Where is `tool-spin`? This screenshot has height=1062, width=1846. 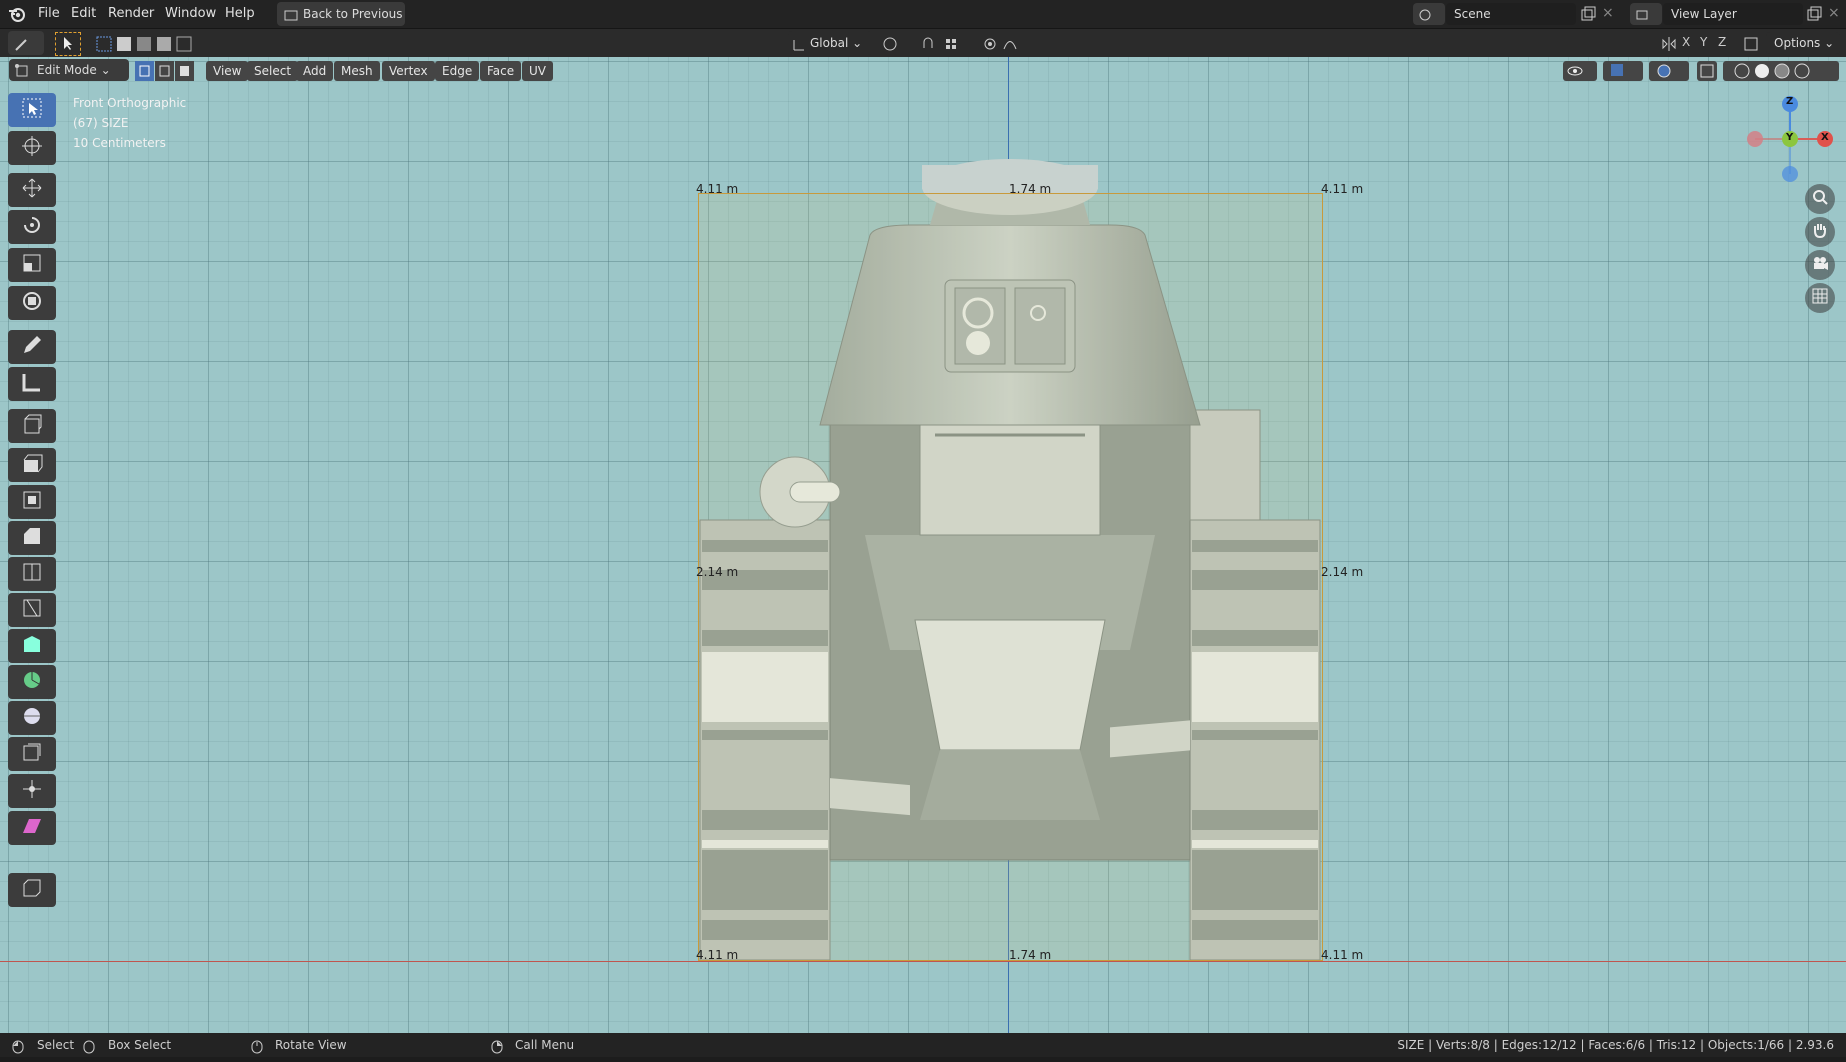 tool-spin is located at coordinates (32, 682).